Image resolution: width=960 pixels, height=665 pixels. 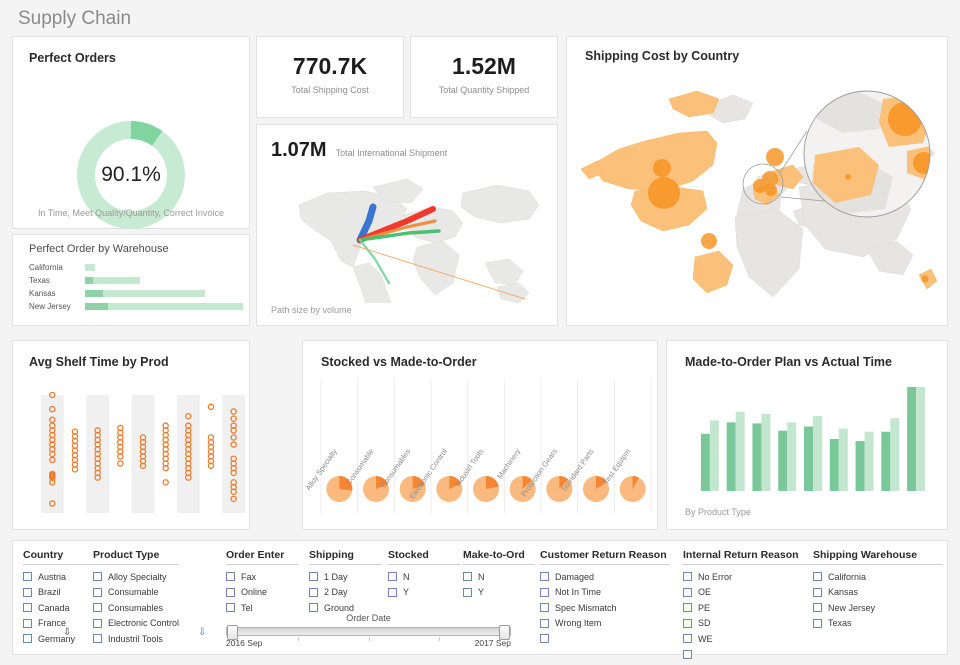 What do you see at coordinates (605, 593) in the screenshot?
I see `filter-item: Not In Time` at bounding box center [605, 593].